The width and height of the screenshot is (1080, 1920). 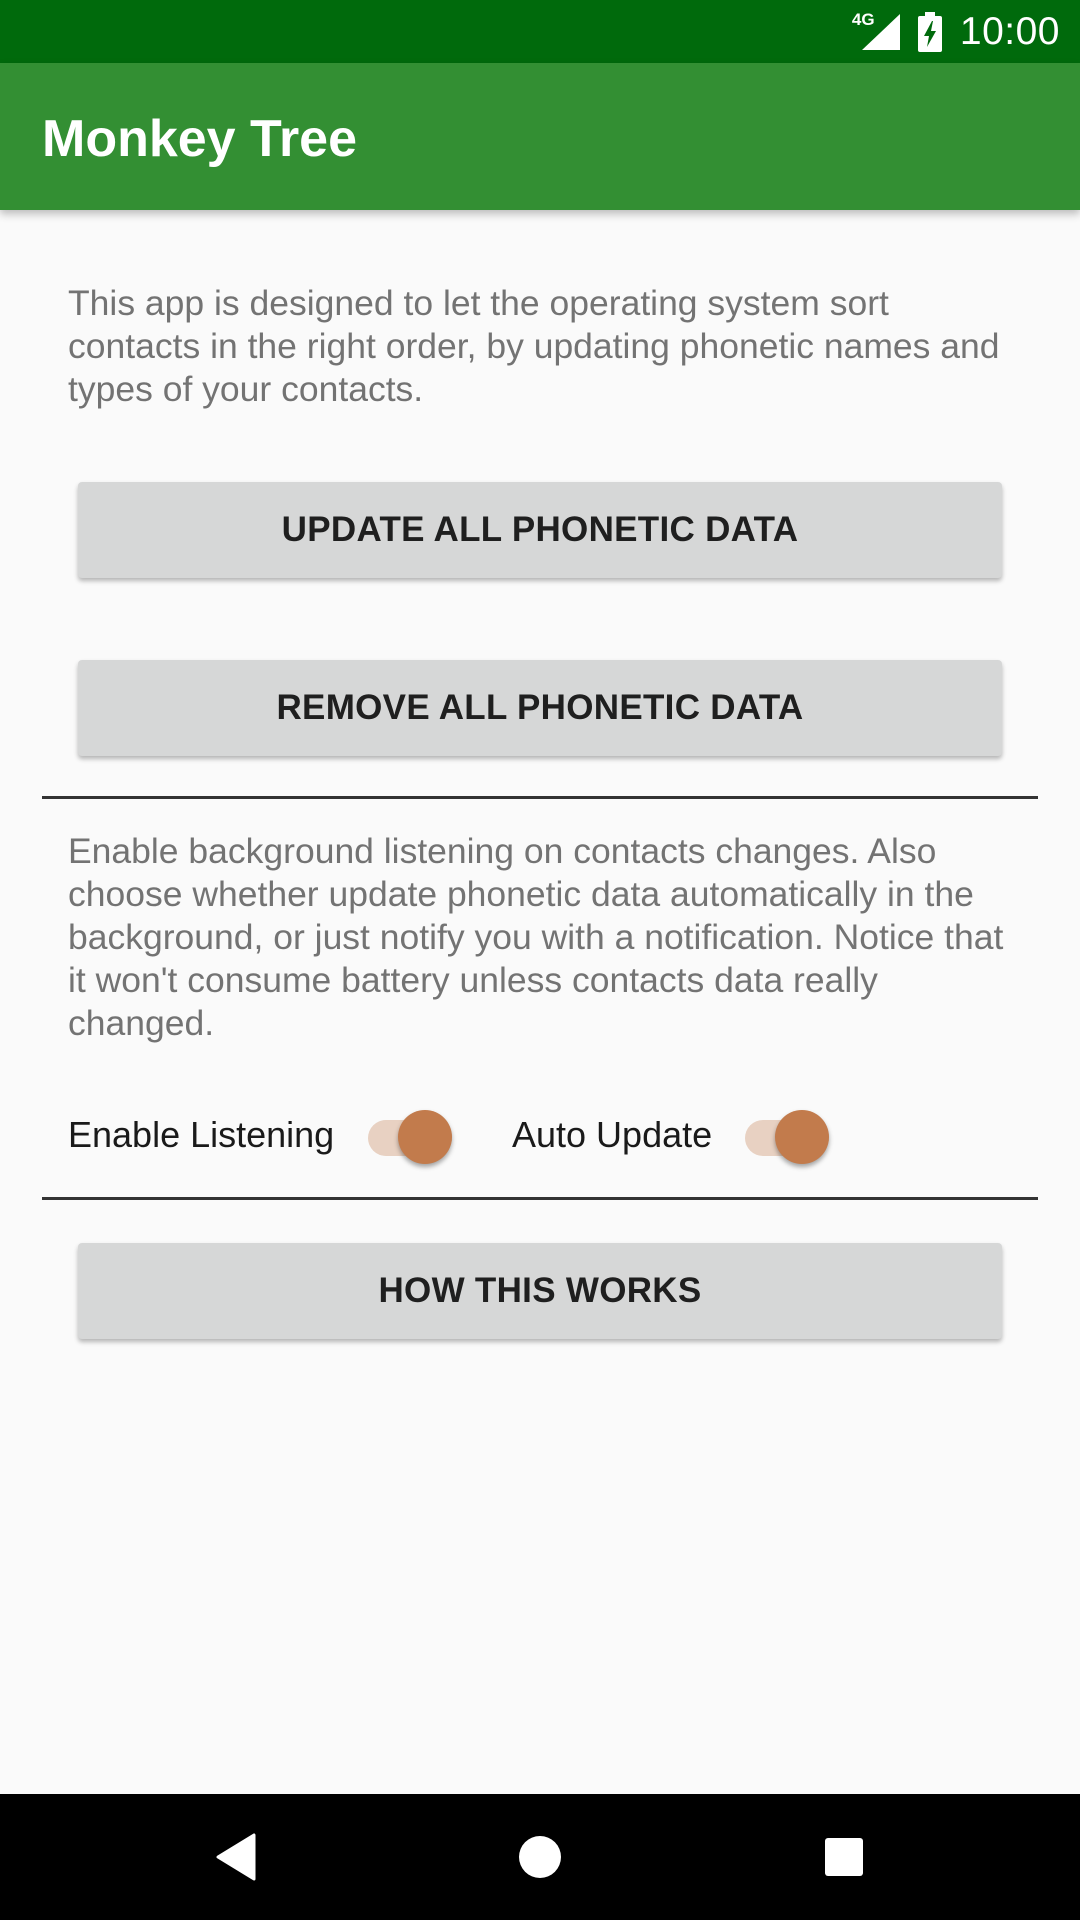 What do you see at coordinates (1009, 31) in the screenshot?
I see `status-time: 10:00` at bounding box center [1009, 31].